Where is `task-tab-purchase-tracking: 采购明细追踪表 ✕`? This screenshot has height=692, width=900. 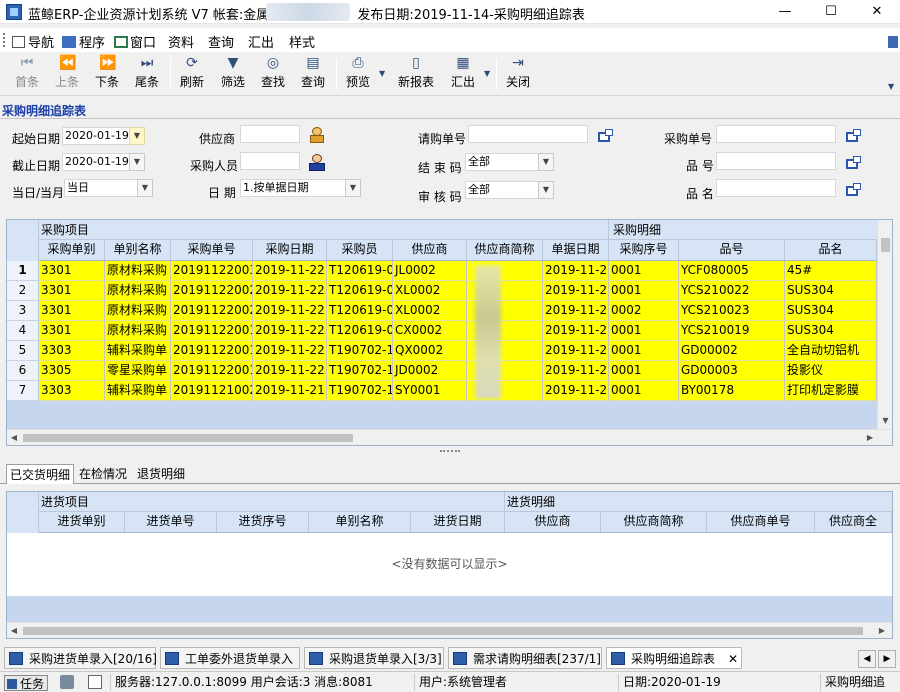 task-tab-purchase-tracking: 采购明细追踪表 ✕ is located at coordinates (674, 658).